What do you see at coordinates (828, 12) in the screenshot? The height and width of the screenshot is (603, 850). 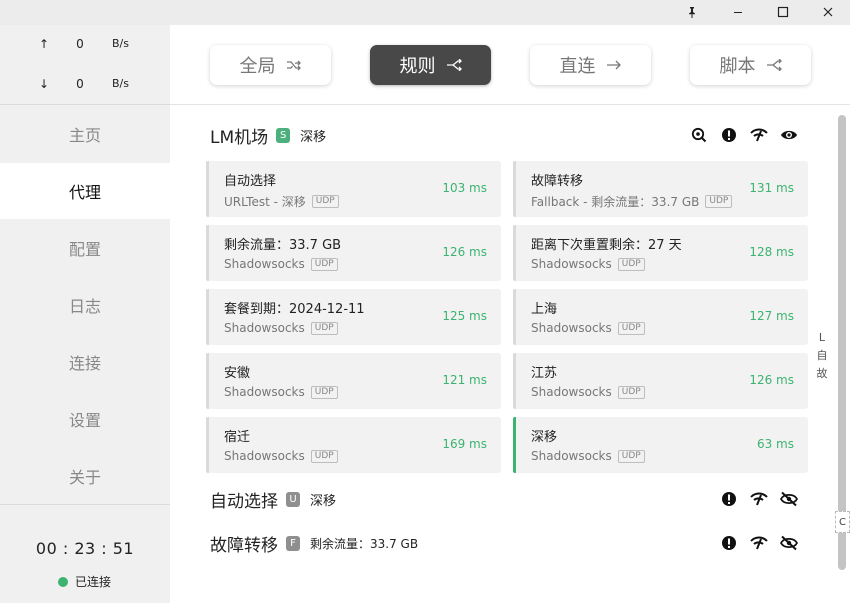 I see `close-button` at bounding box center [828, 12].